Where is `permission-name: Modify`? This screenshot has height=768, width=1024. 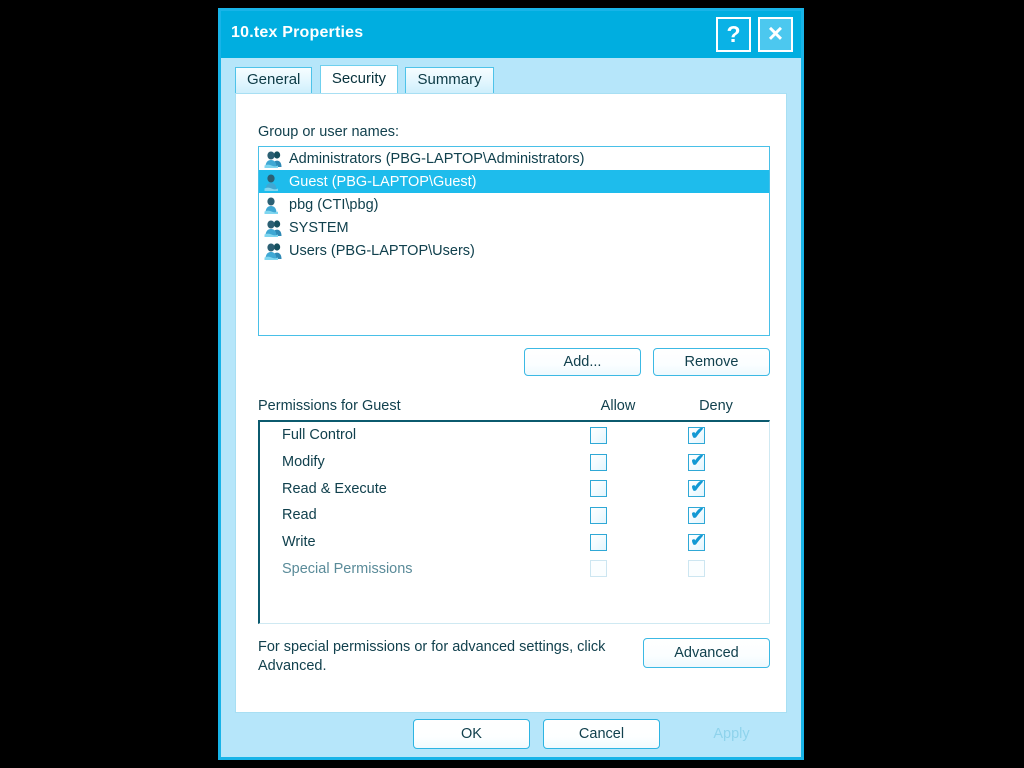
permission-name: Modify is located at coordinates (303, 462).